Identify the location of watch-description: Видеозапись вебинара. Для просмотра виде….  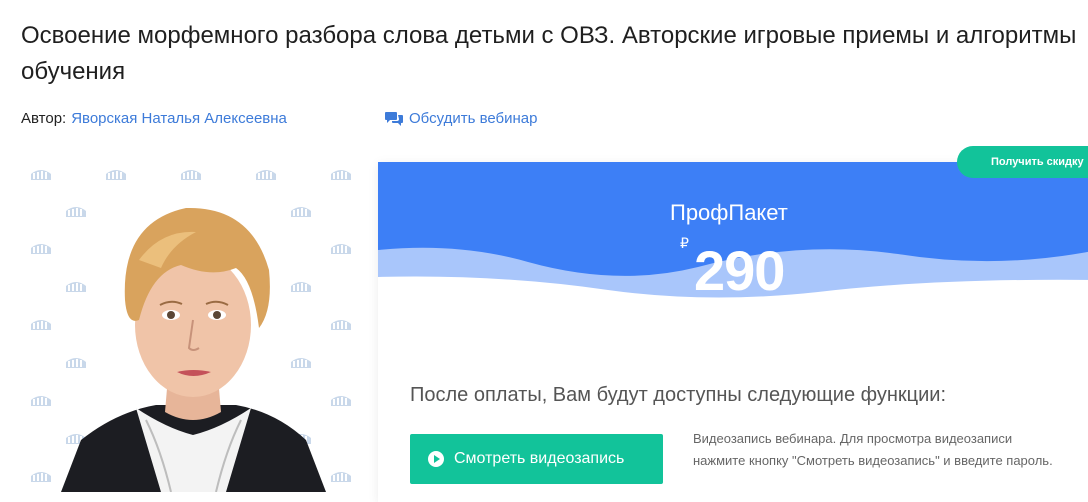
(873, 449).